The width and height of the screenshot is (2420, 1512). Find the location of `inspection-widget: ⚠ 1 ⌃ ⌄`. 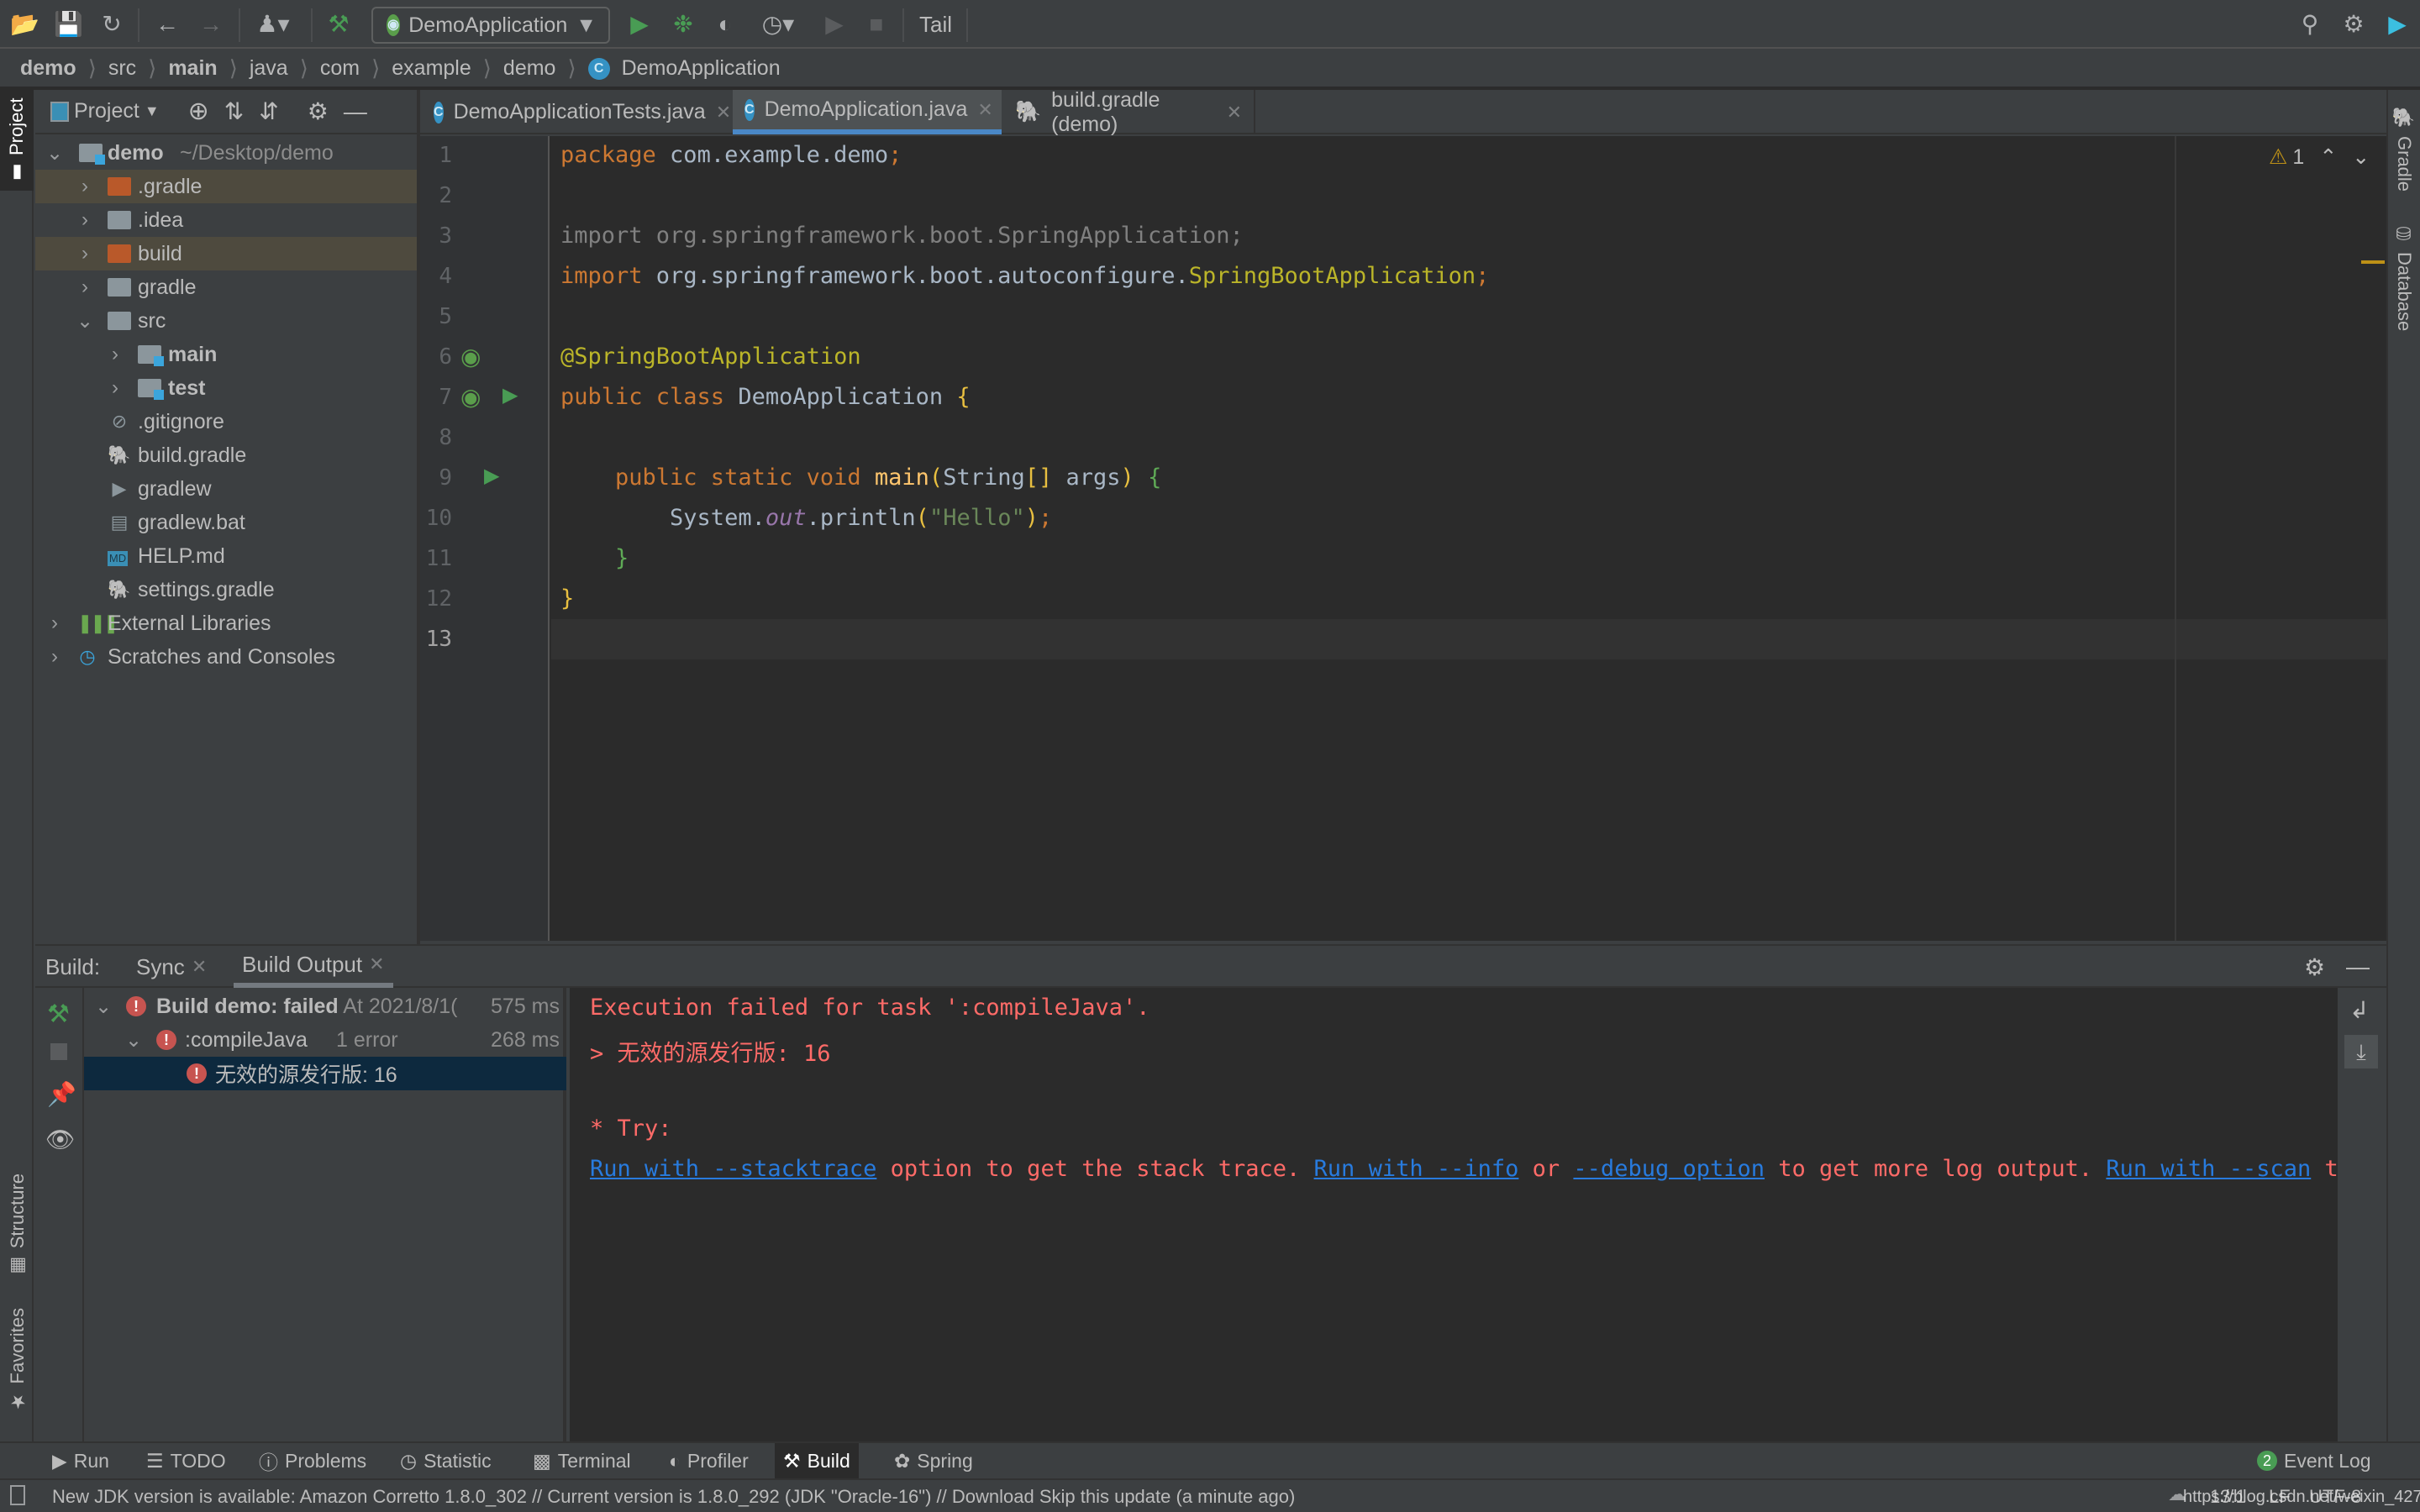

inspection-widget: ⚠ 1 ⌃ ⌄ is located at coordinates (2320, 157).